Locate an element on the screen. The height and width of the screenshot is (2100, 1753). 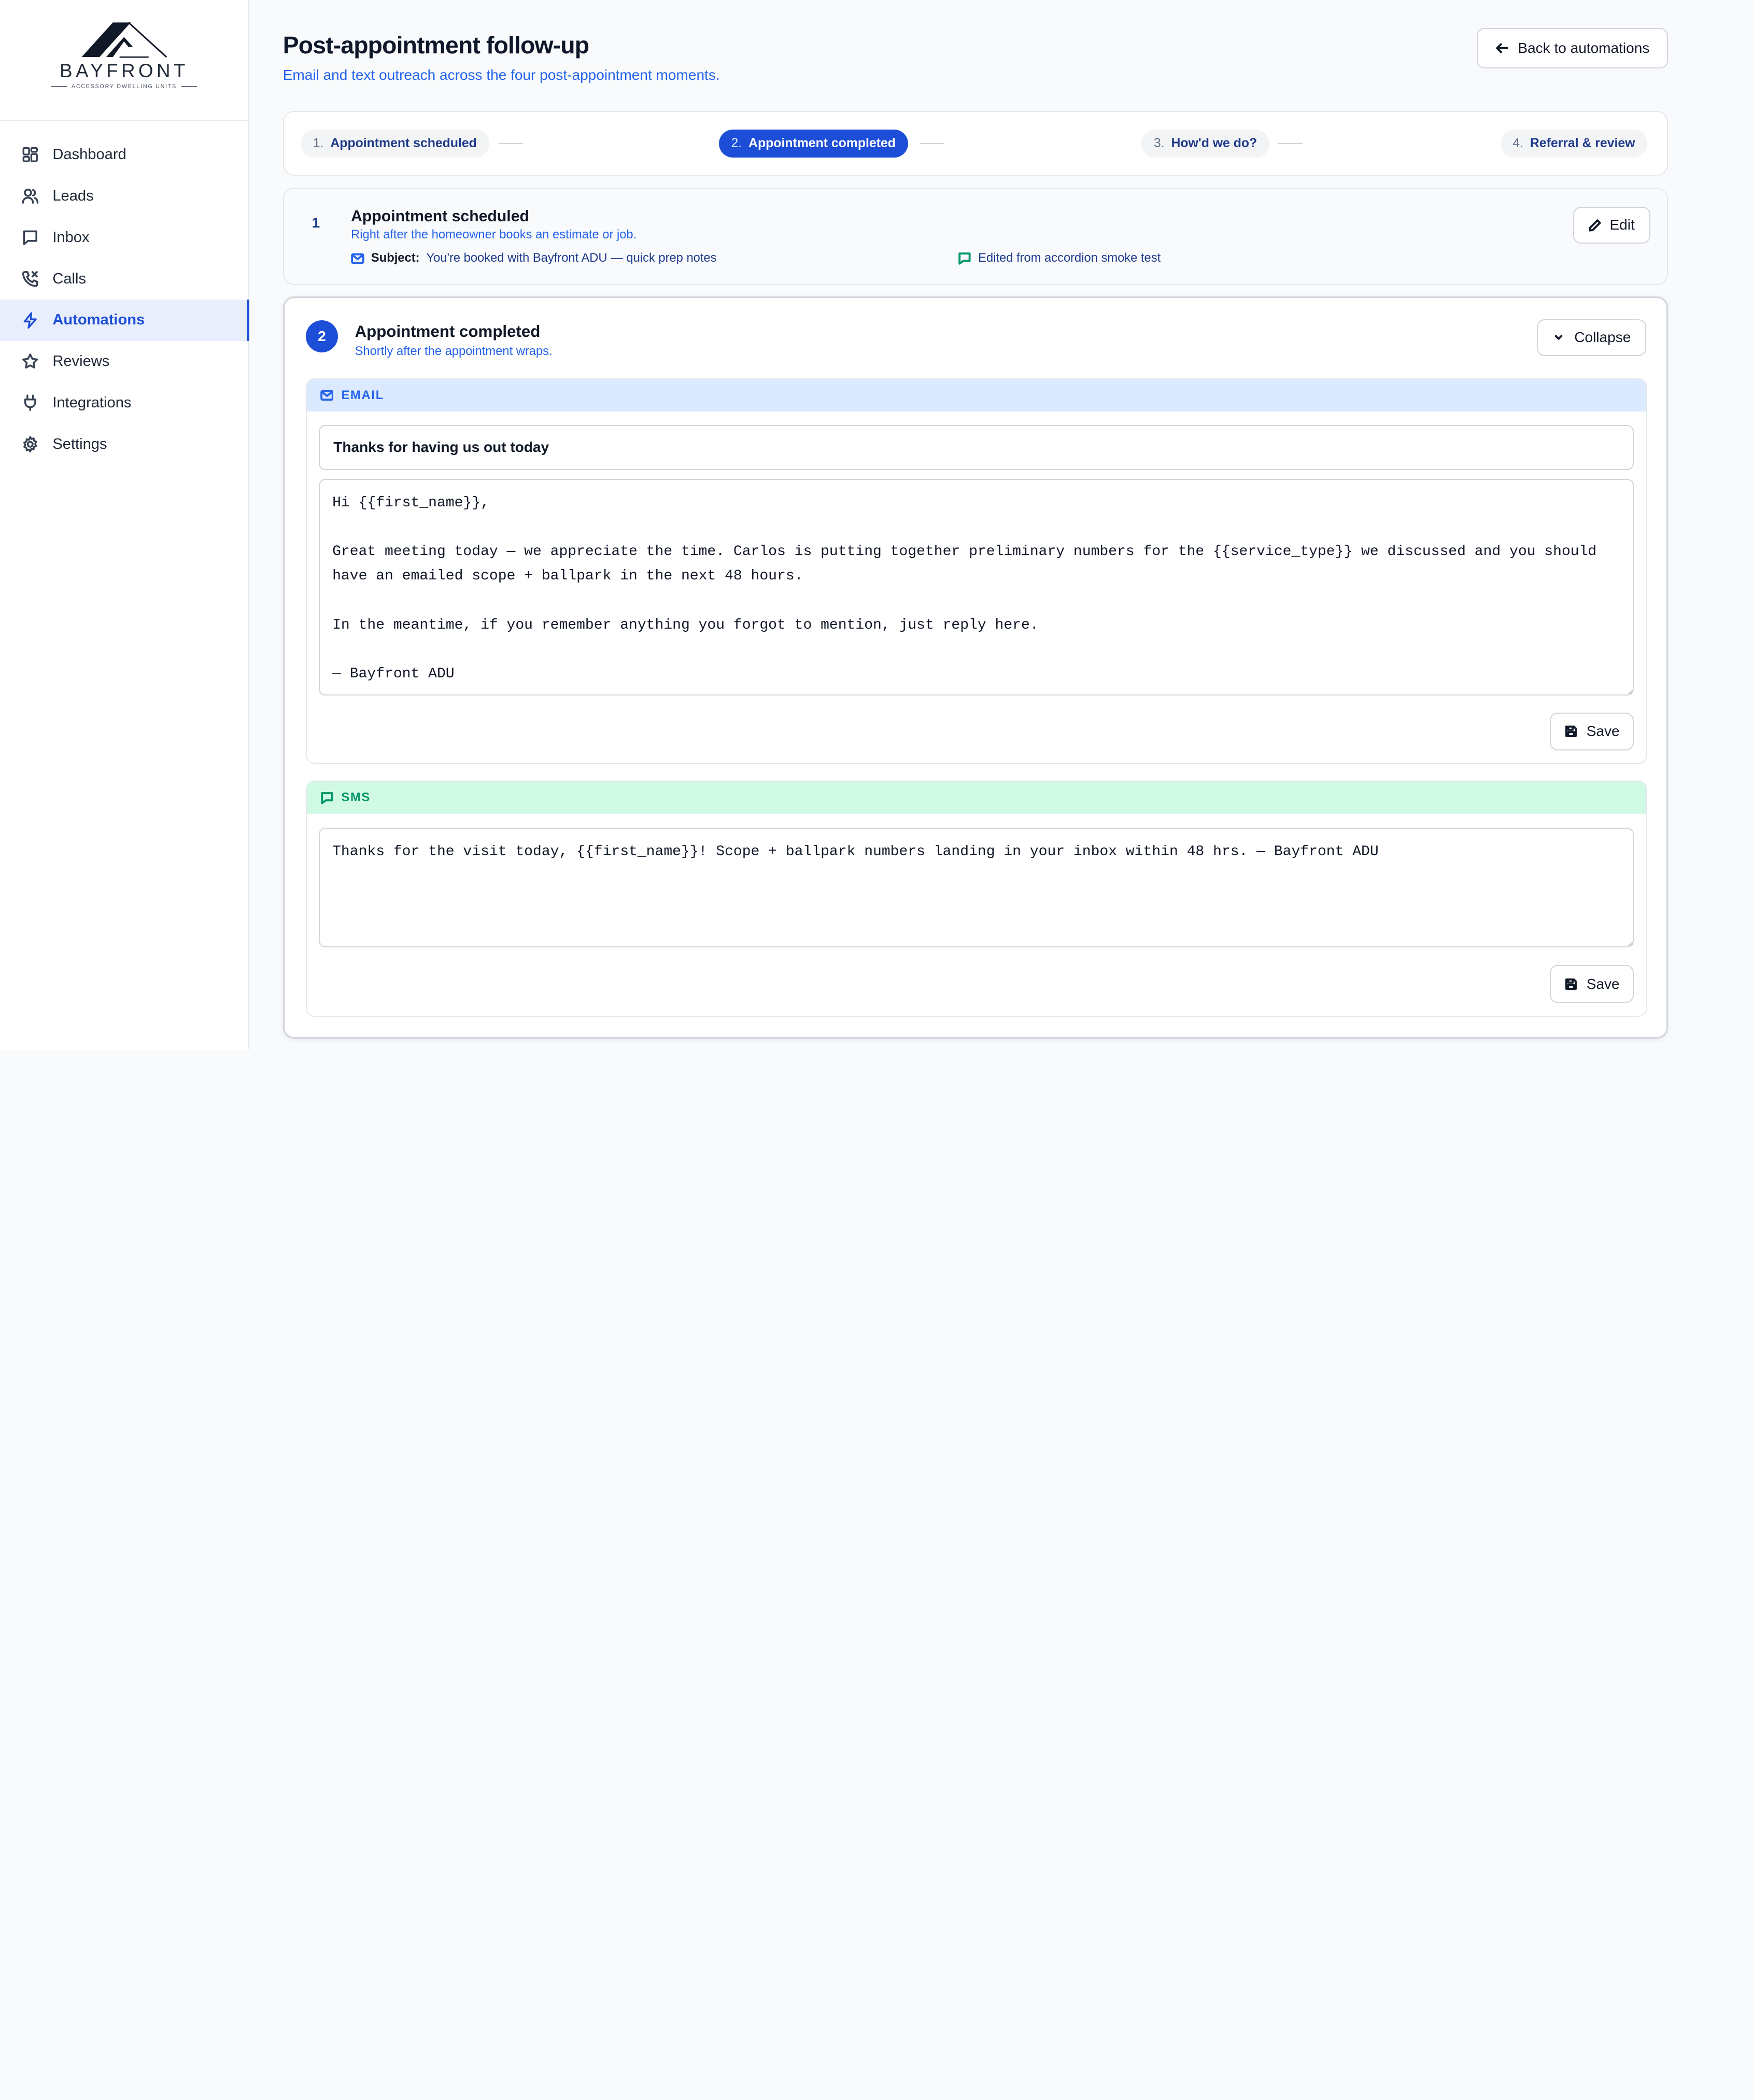
moment-index: 1 is located at coordinates (316, 222).